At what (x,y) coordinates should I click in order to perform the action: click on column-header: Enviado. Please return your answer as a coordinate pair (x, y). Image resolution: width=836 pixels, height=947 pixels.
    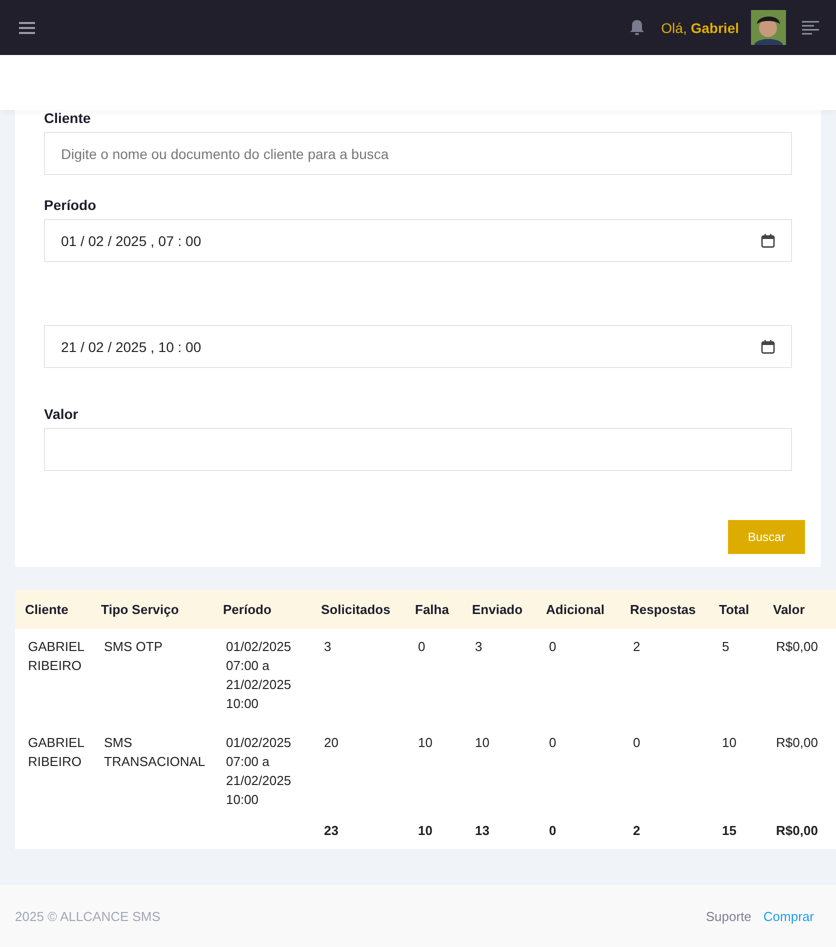
    Looking at the image, I should click on (497, 609).